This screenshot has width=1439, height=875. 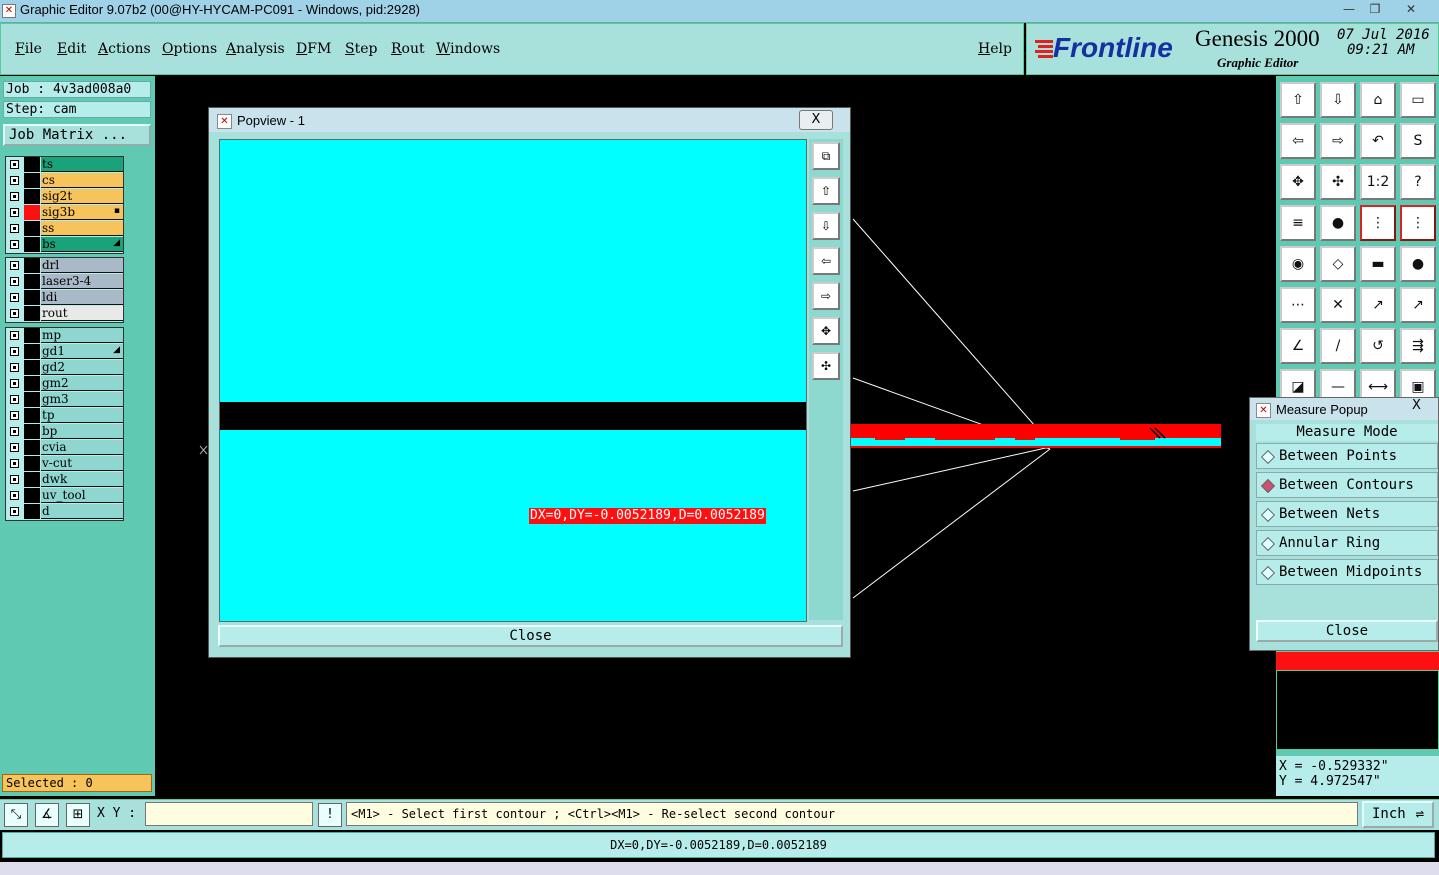 What do you see at coordinates (82, 196) in the screenshot?
I see `layer-name: sig2t` at bounding box center [82, 196].